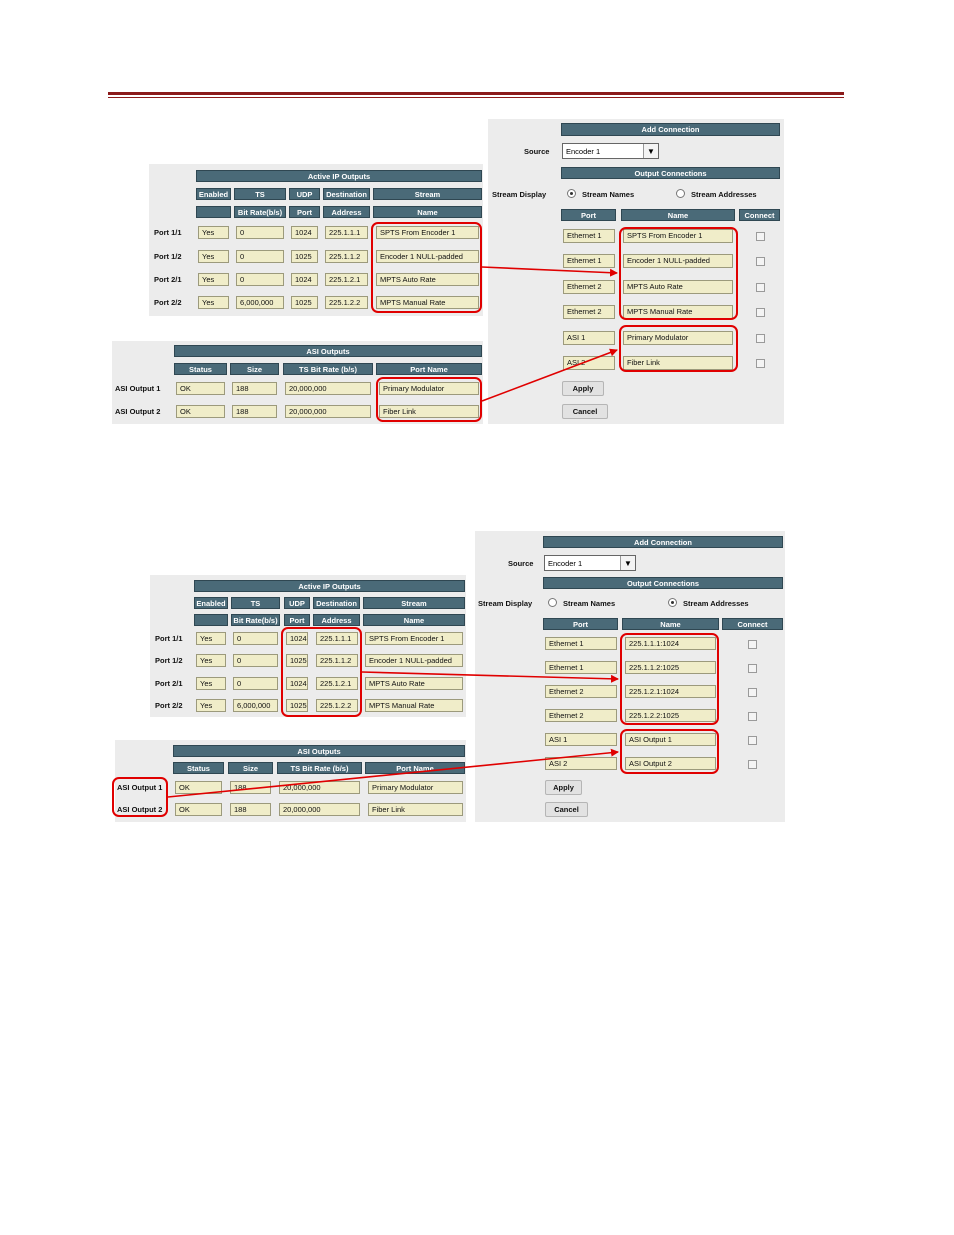 The image size is (954, 1235). I want to click on col-enabled-header: Enabled, so click(213, 194).